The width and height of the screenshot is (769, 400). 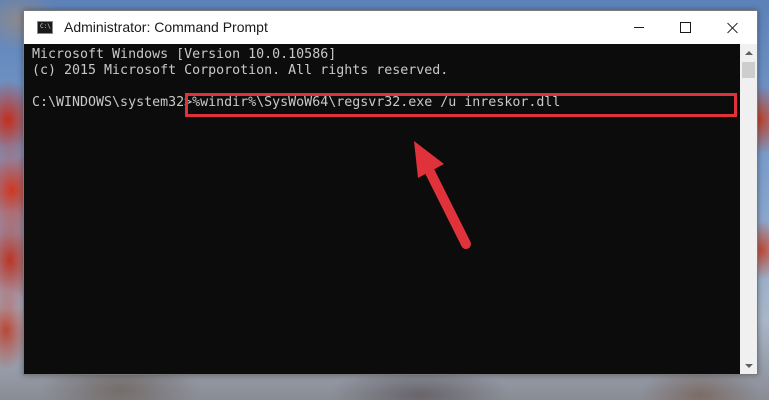 I want to click on scroll-up-button, so click(x=748, y=52).